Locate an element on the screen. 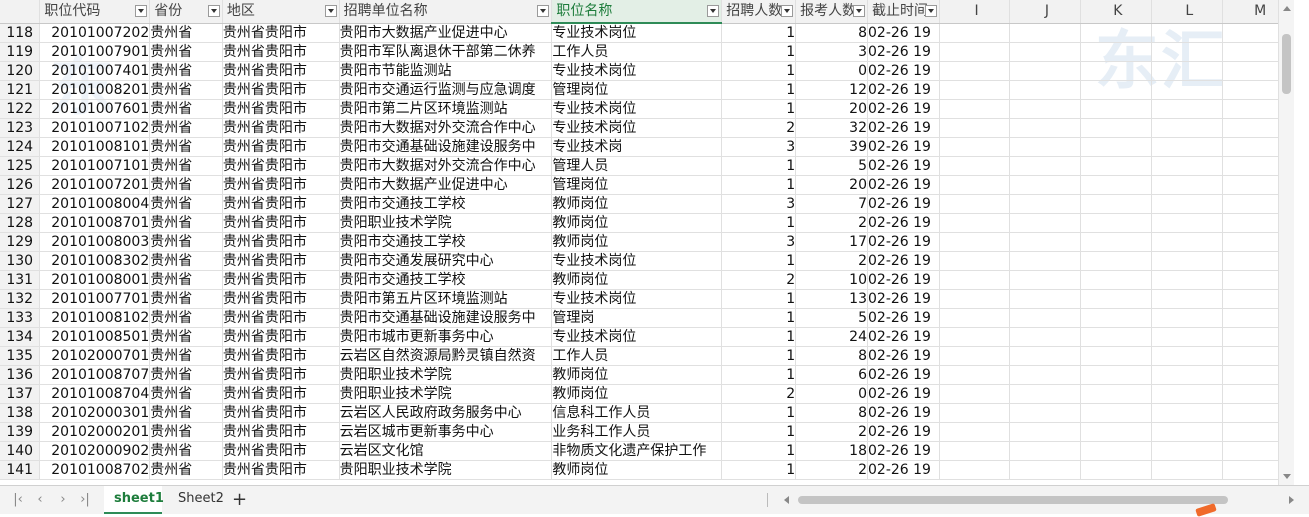 Image resolution: width=1309 pixels, height=517 pixels. row-number: 120 is located at coordinates (20, 71).